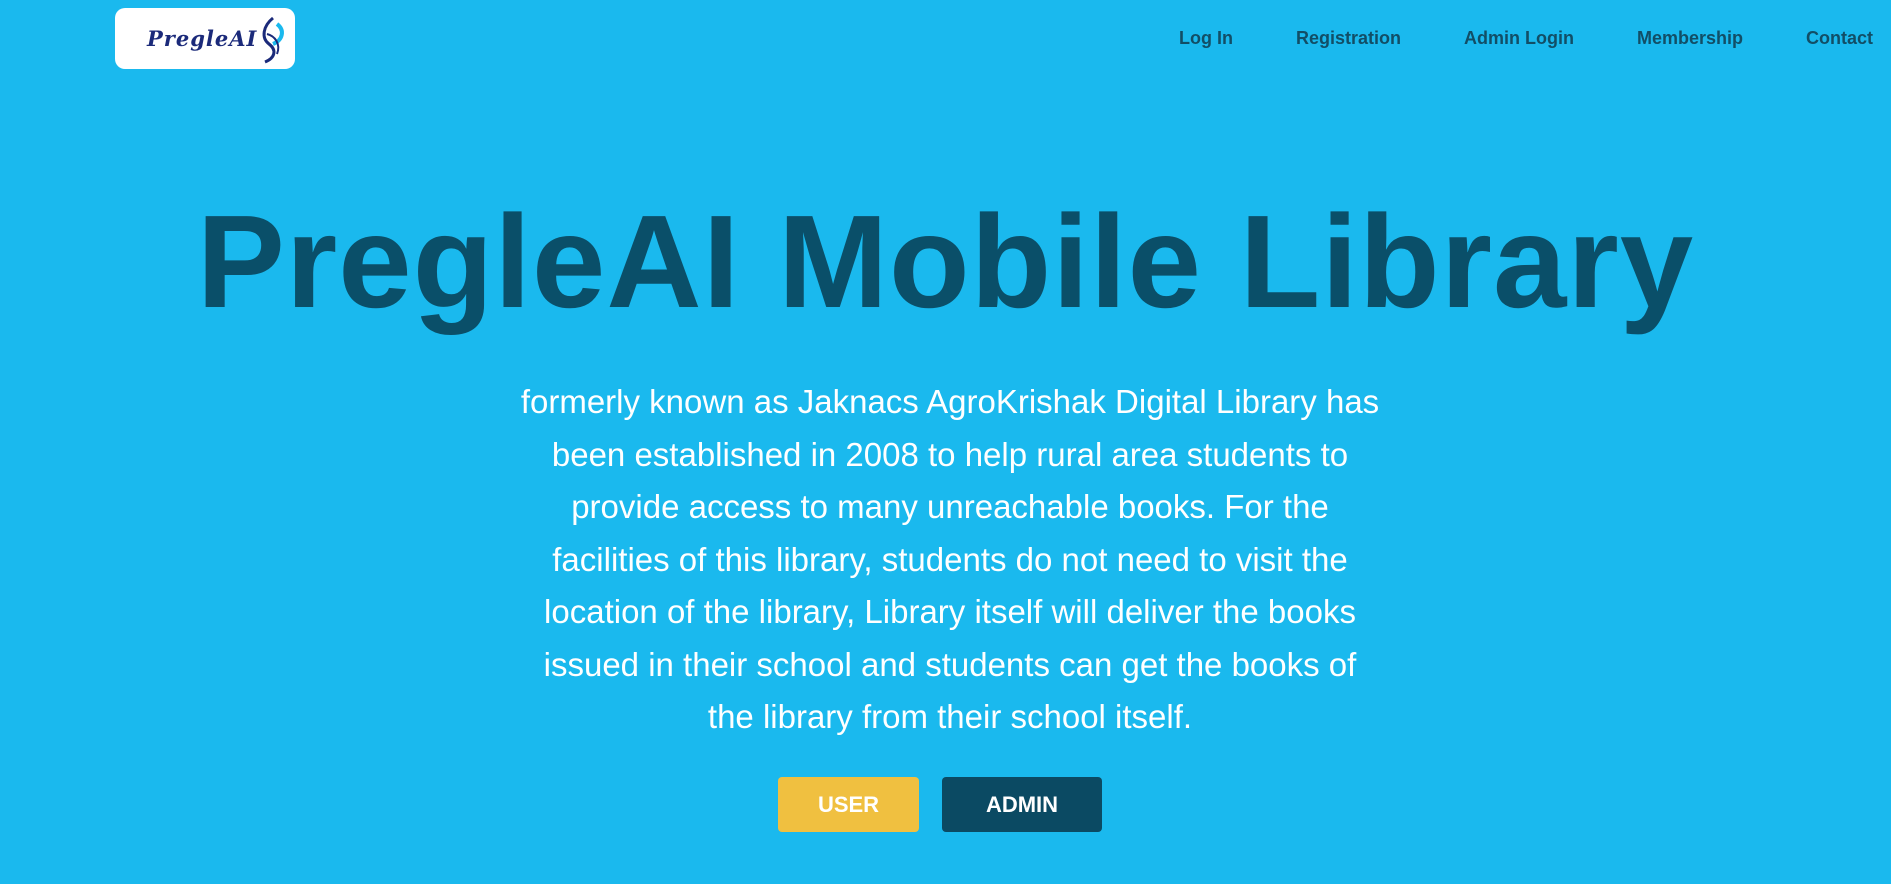 This screenshot has width=1891, height=884. What do you see at coordinates (945, 261) in the screenshot?
I see `hero-title: PregleAI Mobile Library` at bounding box center [945, 261].